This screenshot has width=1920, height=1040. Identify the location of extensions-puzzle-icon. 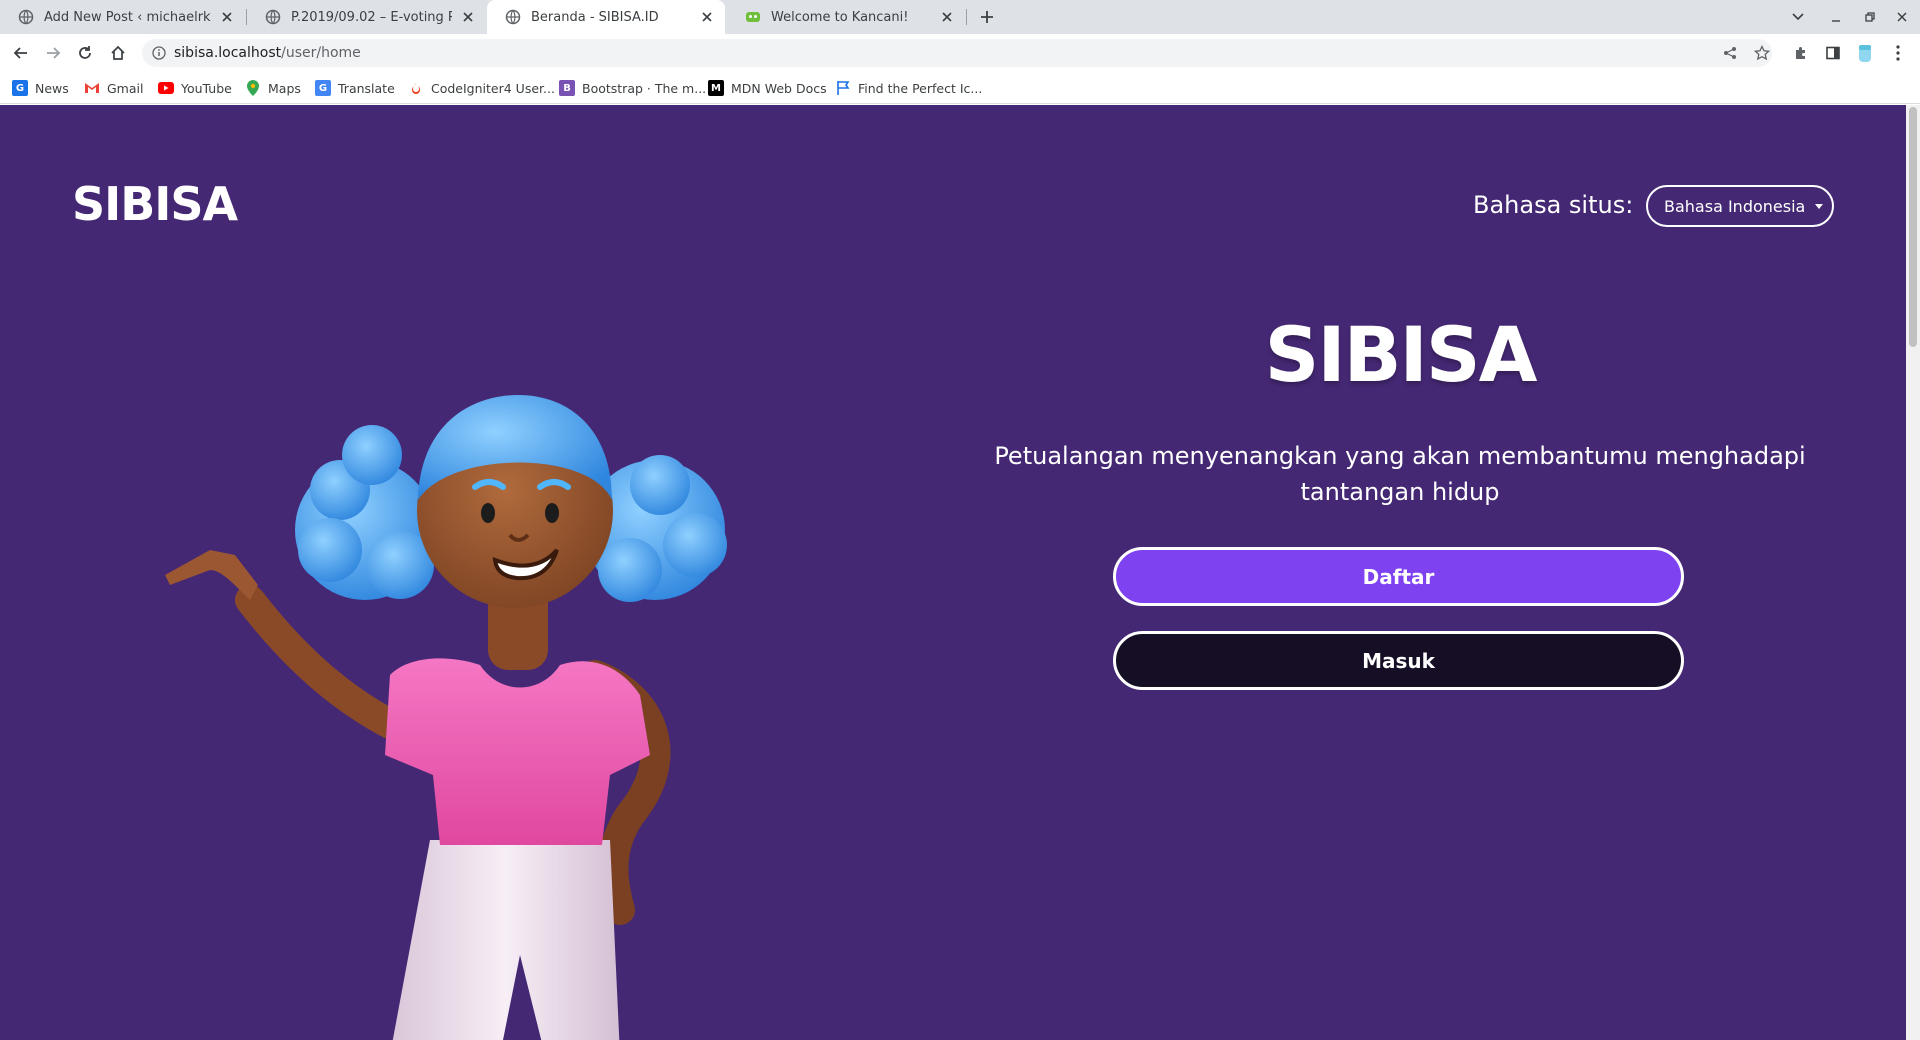
(1801, 53).